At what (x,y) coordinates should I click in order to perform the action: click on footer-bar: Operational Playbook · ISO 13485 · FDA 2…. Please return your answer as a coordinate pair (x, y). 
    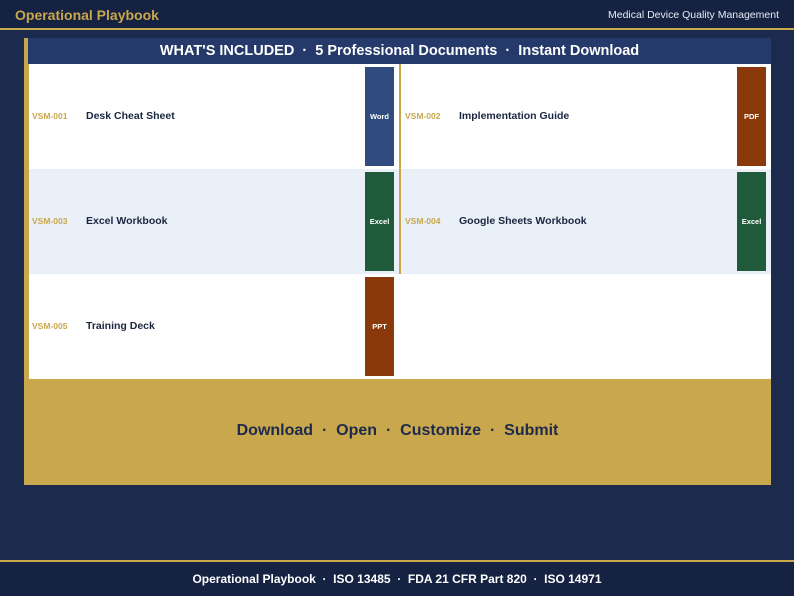
    Looking at the image, I should click on (397, 578).